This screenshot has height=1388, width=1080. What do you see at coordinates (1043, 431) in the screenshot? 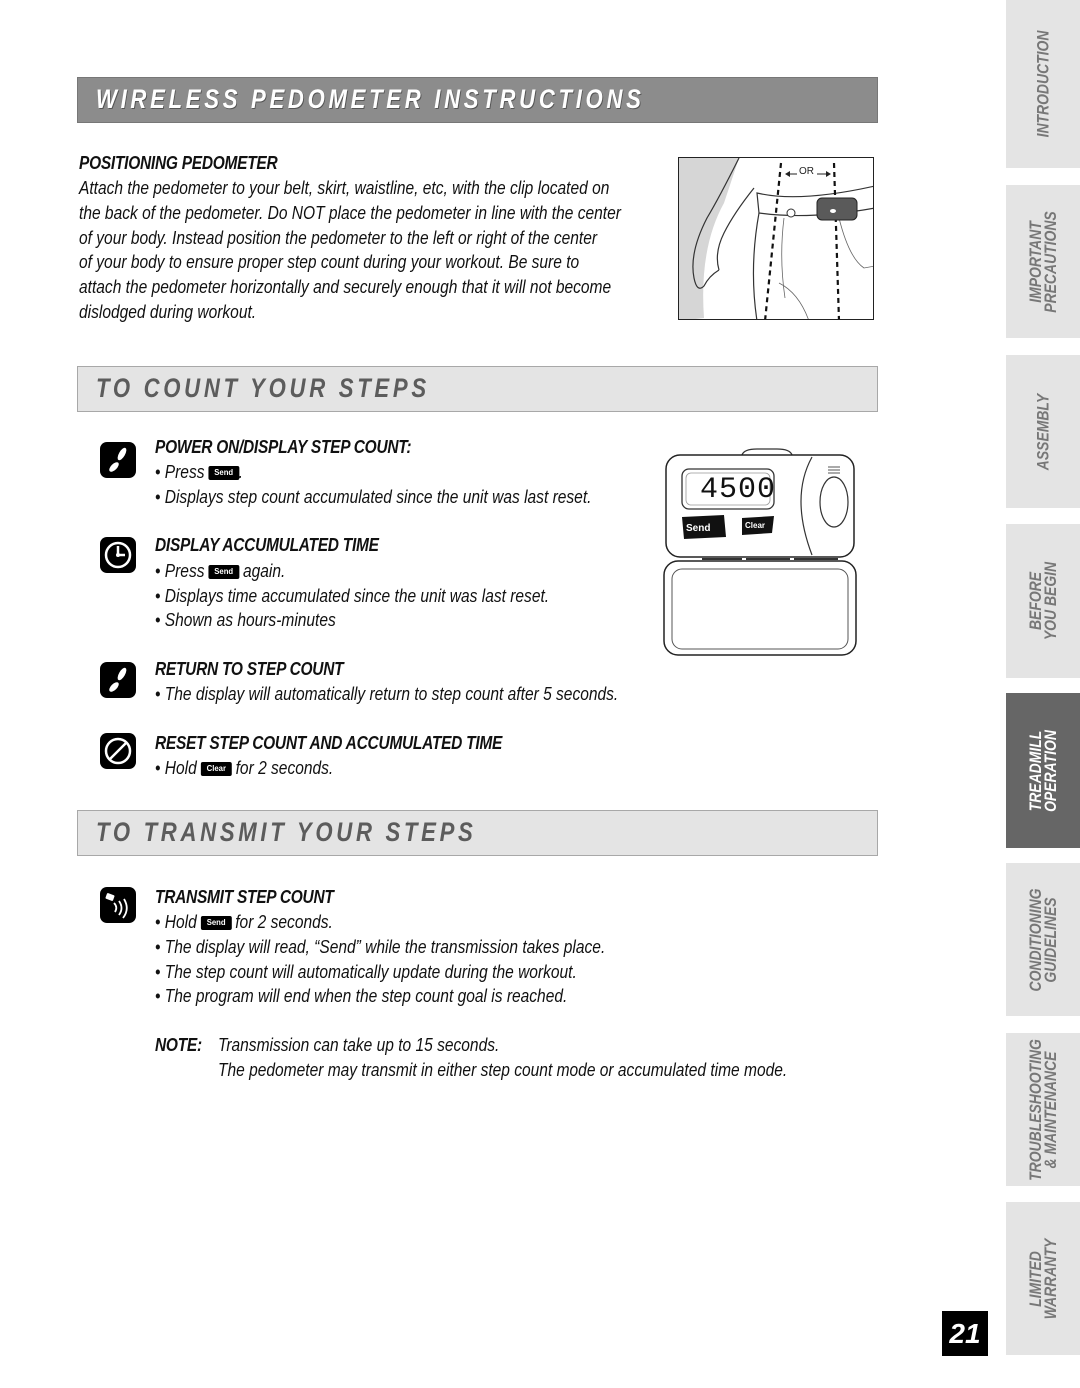
I see `tab-assembly: ASSEMBLY` at bounding box center [1043, 431].